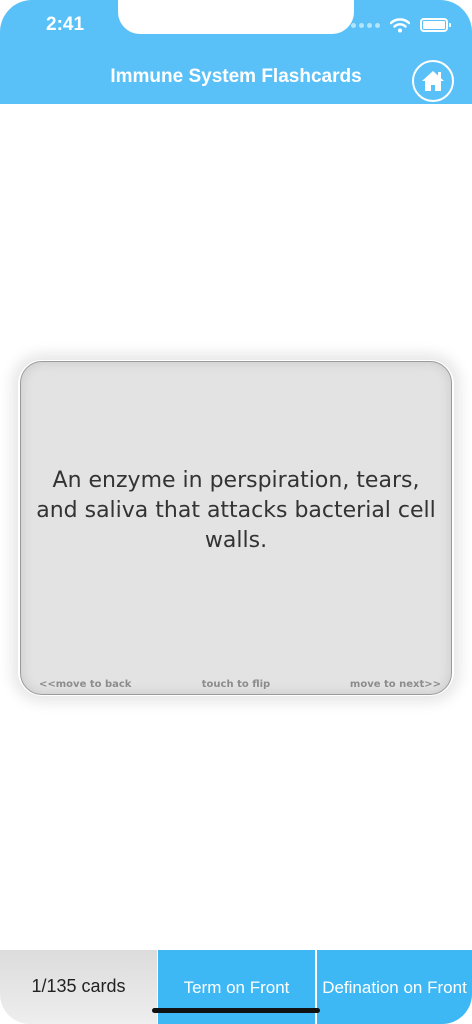 This screenshot has height=1024, width=472. Describe the element at coordinates (236, 17) in the screenshot. I see `device-notch` at that location.